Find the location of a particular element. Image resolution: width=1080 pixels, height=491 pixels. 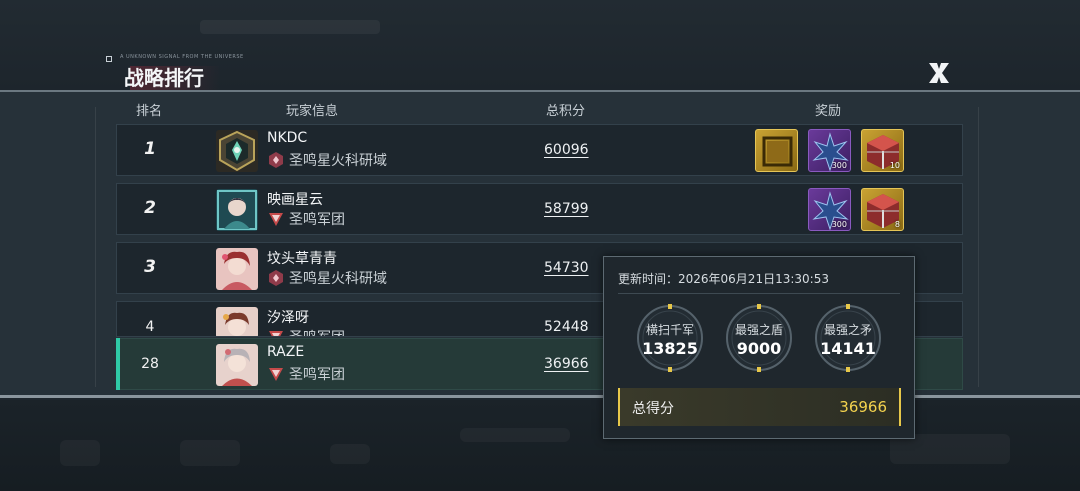

stat-label: 最强之矛 is located at coordinates (847, 330).